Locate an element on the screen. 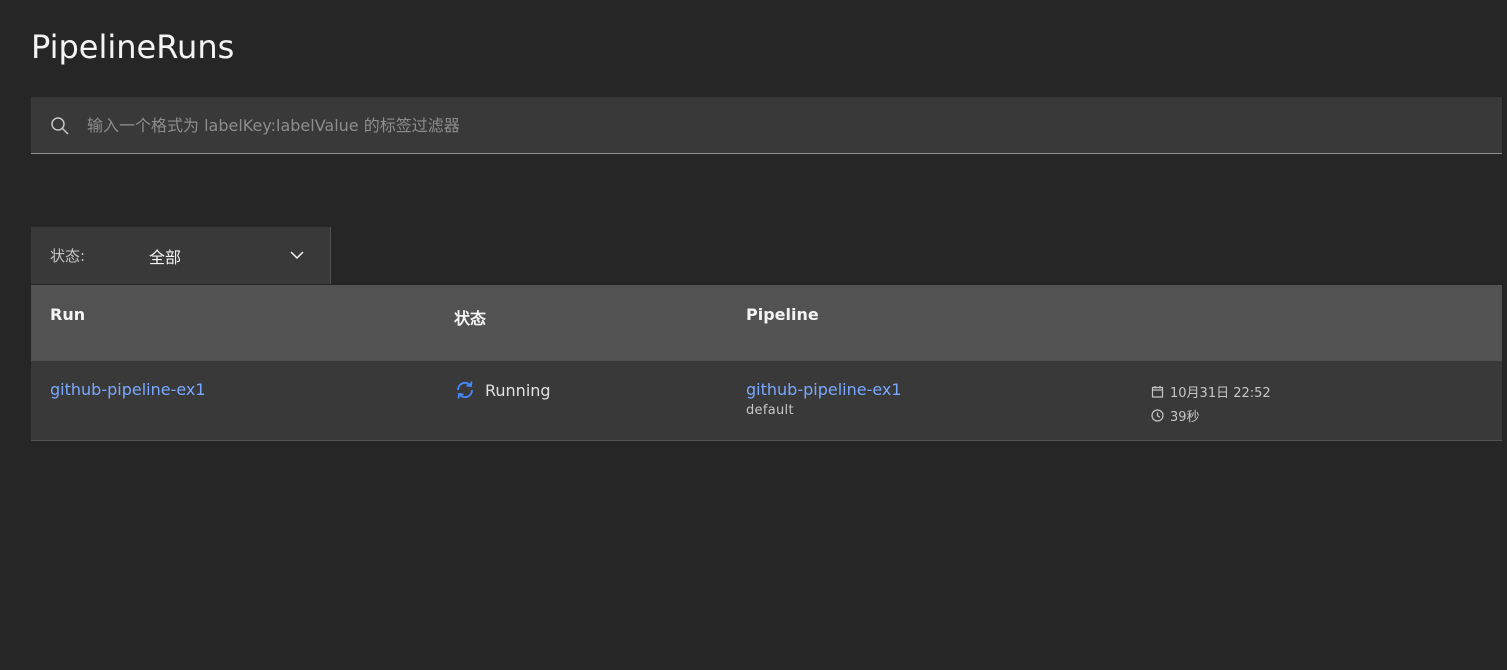 The image size is (1507, 670). run-status: Running is located at coordinates (502, 390).